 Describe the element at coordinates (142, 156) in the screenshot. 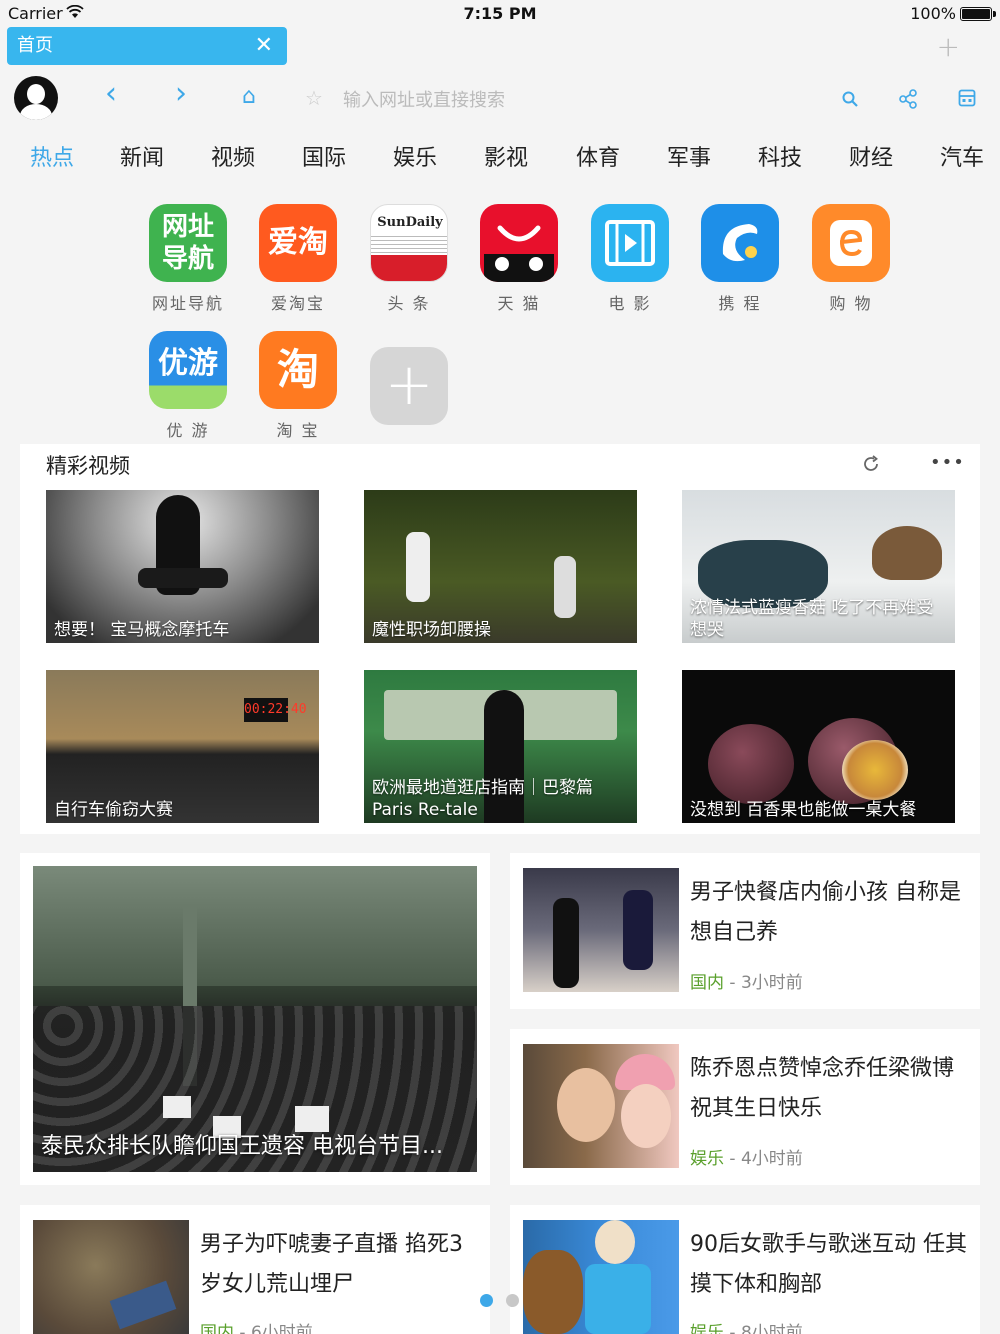

I see `tab-news: 新闻` at that location.